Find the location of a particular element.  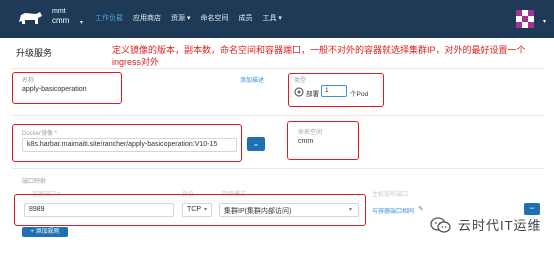

port-section-label: 端口映射 is located at coordinates (34, 182).